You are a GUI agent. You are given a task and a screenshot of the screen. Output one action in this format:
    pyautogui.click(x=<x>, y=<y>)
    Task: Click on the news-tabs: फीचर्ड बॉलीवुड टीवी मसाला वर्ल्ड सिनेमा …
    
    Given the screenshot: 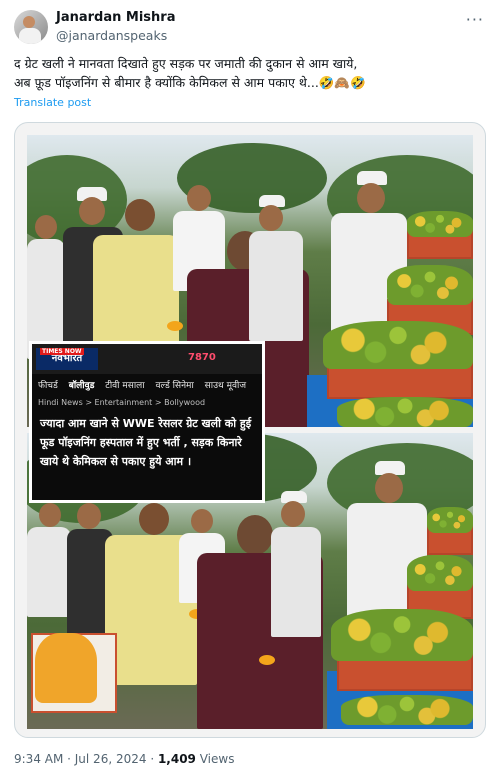 What is the action you would take?
    pyautogui.click(x=147, y=386)
    